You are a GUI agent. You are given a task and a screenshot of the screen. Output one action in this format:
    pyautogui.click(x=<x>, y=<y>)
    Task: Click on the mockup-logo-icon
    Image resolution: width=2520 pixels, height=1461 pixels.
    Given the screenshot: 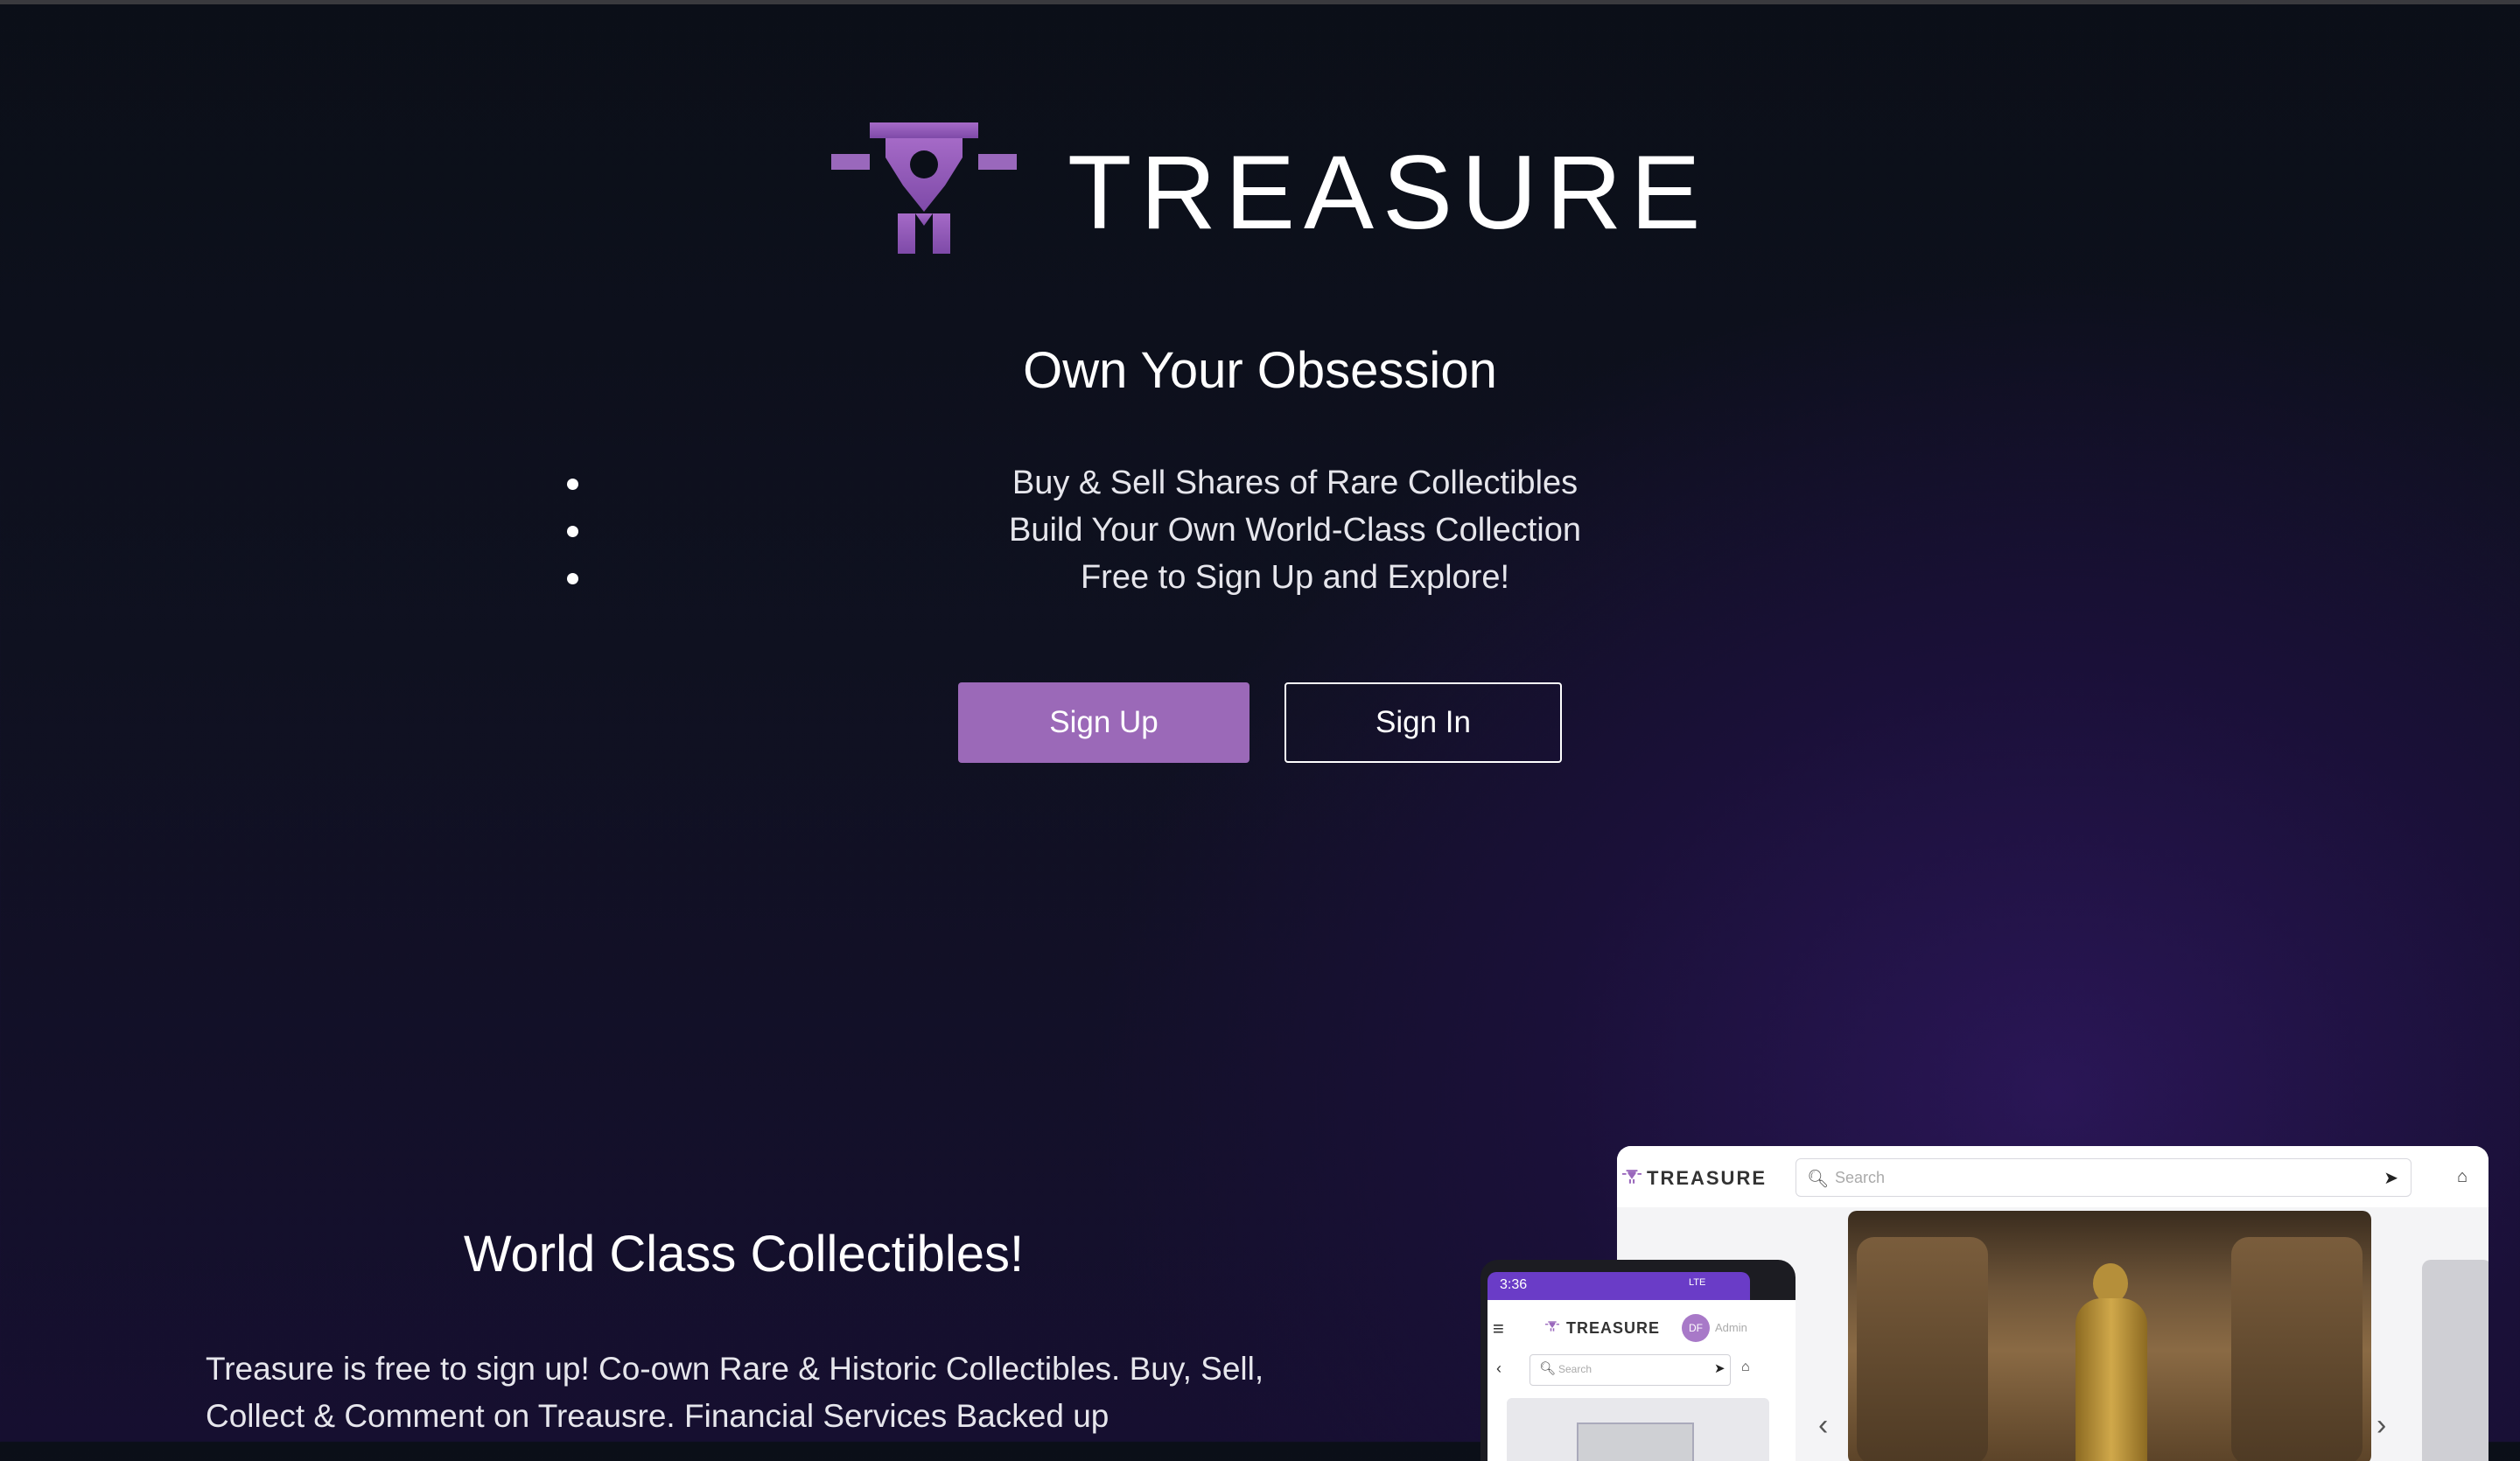 What is the action you would take?
    pyautogui.click(x=1632, y=1177)
    